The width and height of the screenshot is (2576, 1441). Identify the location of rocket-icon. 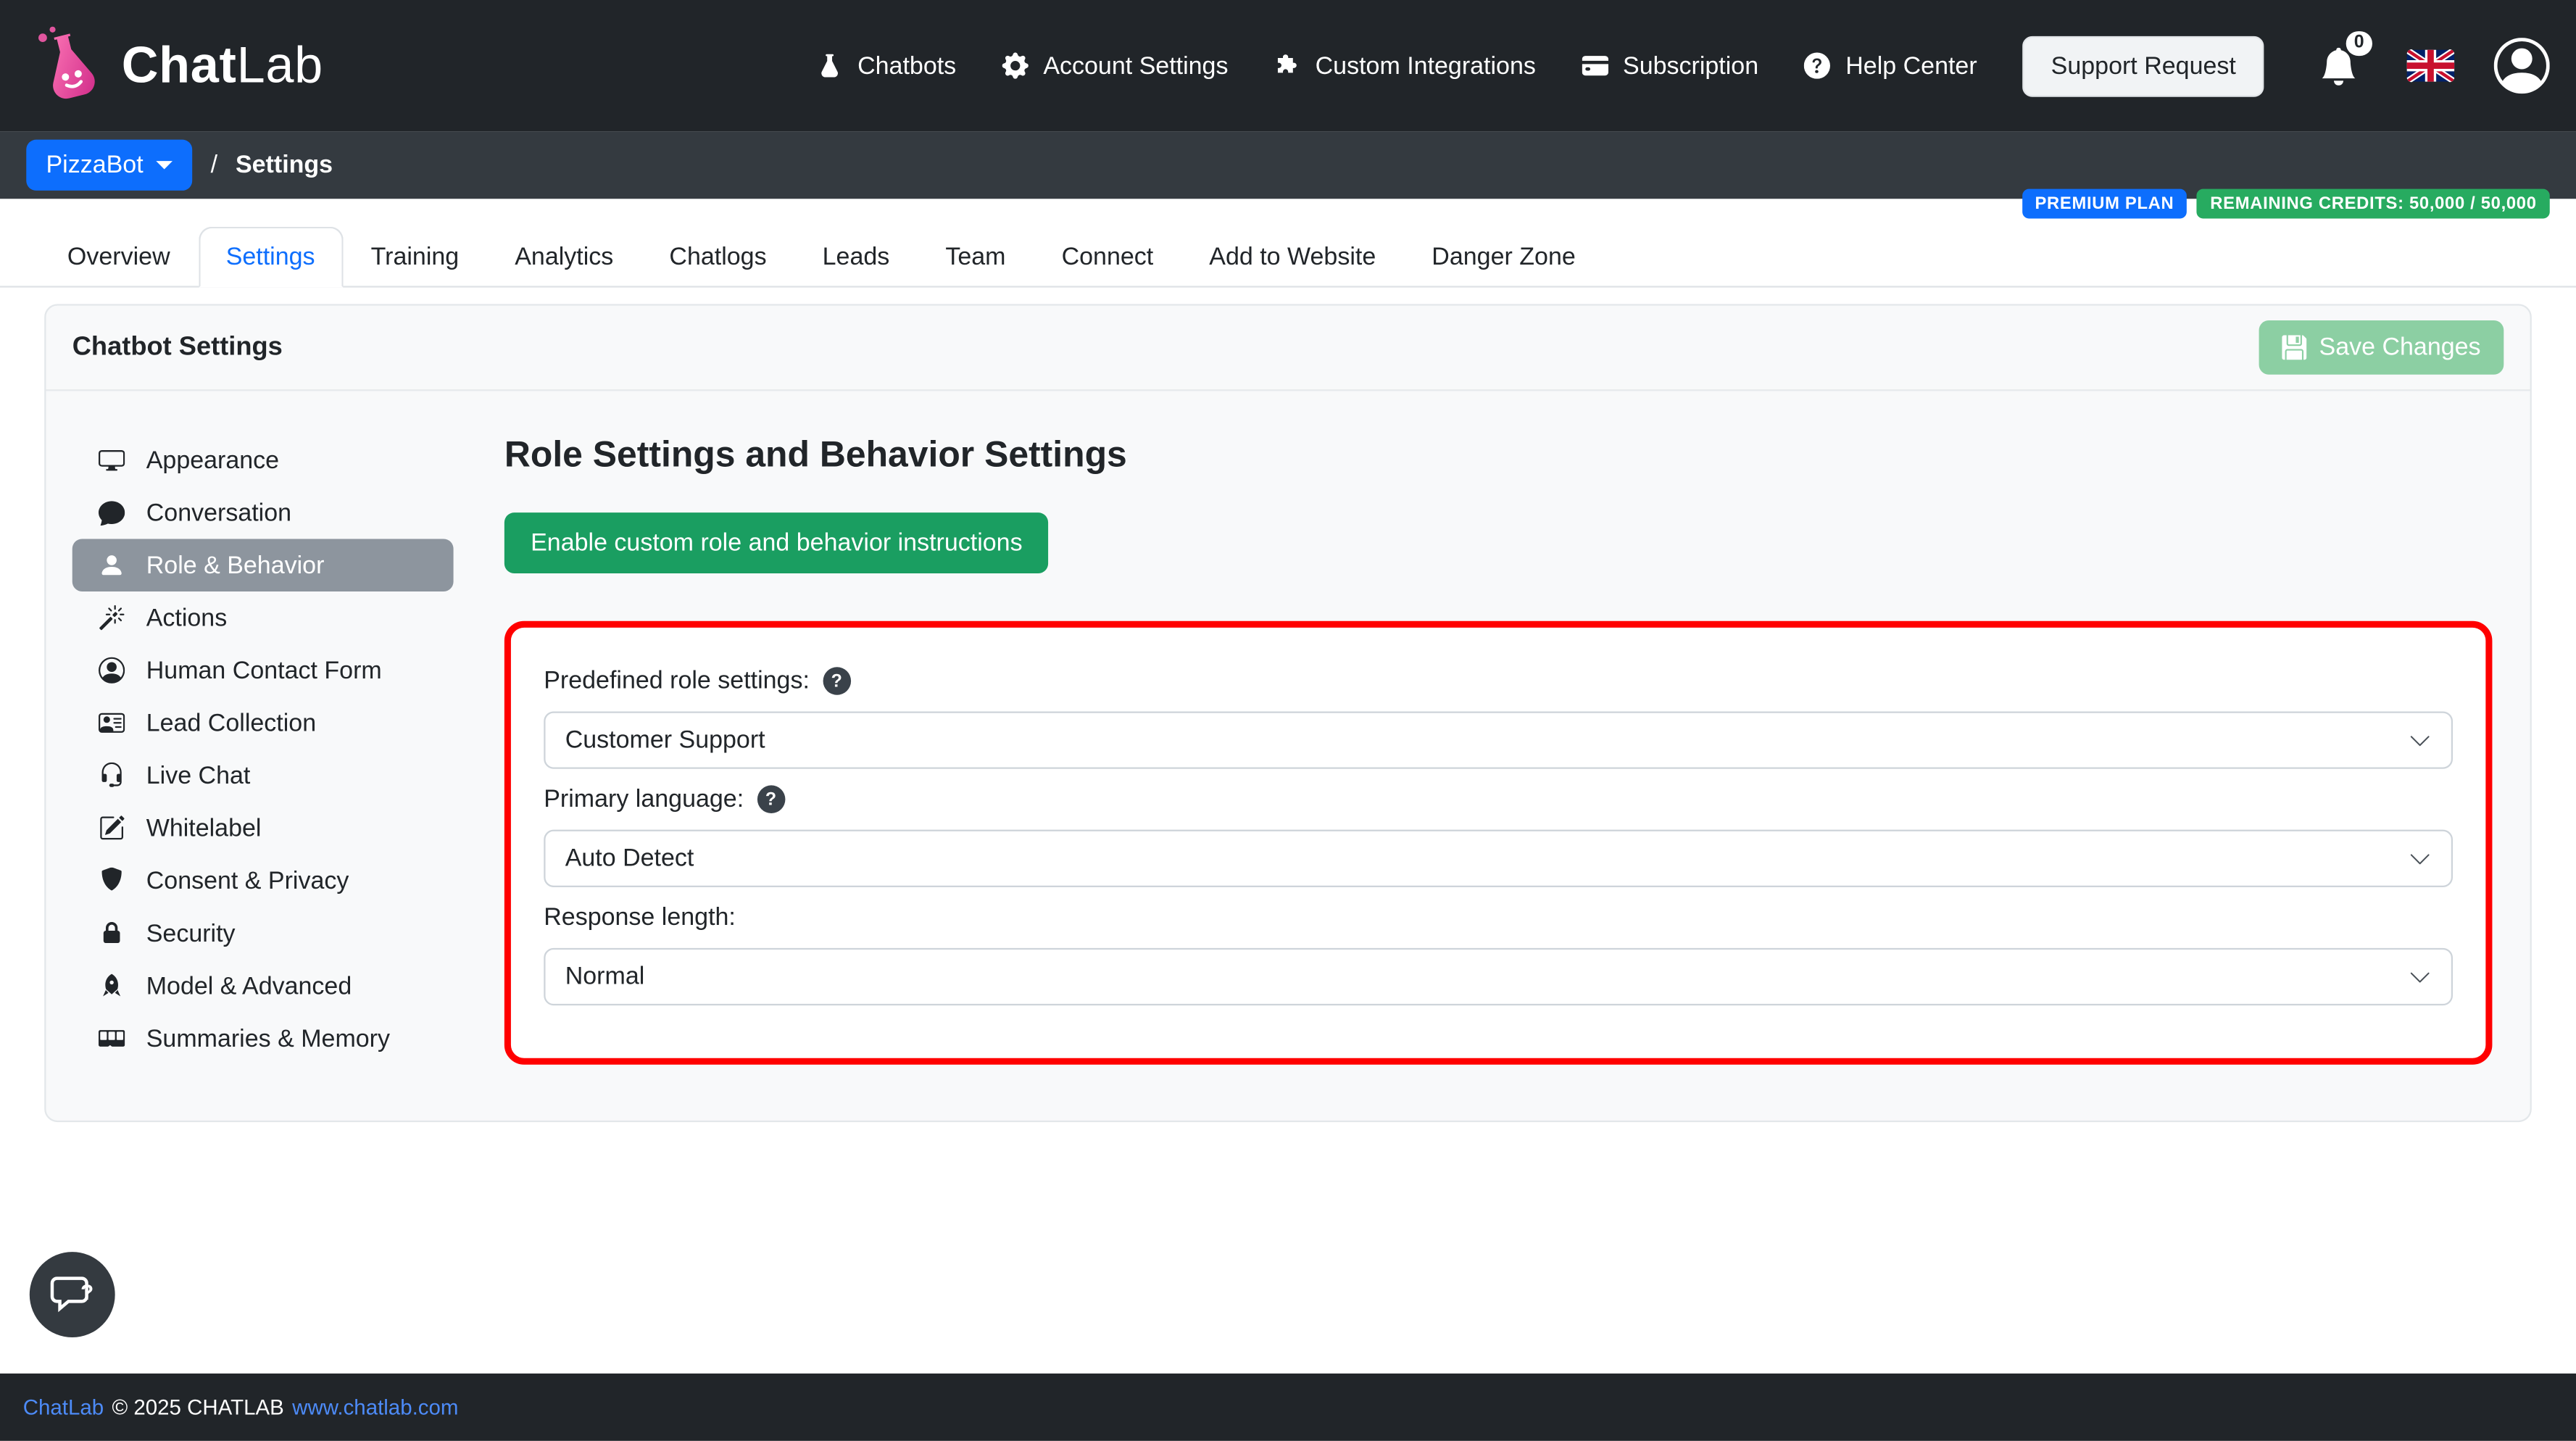
(112, 985).